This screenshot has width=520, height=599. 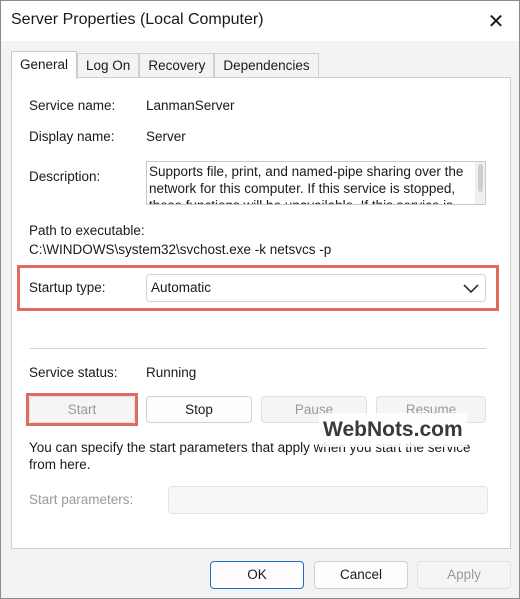 What do you see at coordinates (166, 136) in the screenshot?
I see `display-name-value: Server` at bounding box center [166, 136].